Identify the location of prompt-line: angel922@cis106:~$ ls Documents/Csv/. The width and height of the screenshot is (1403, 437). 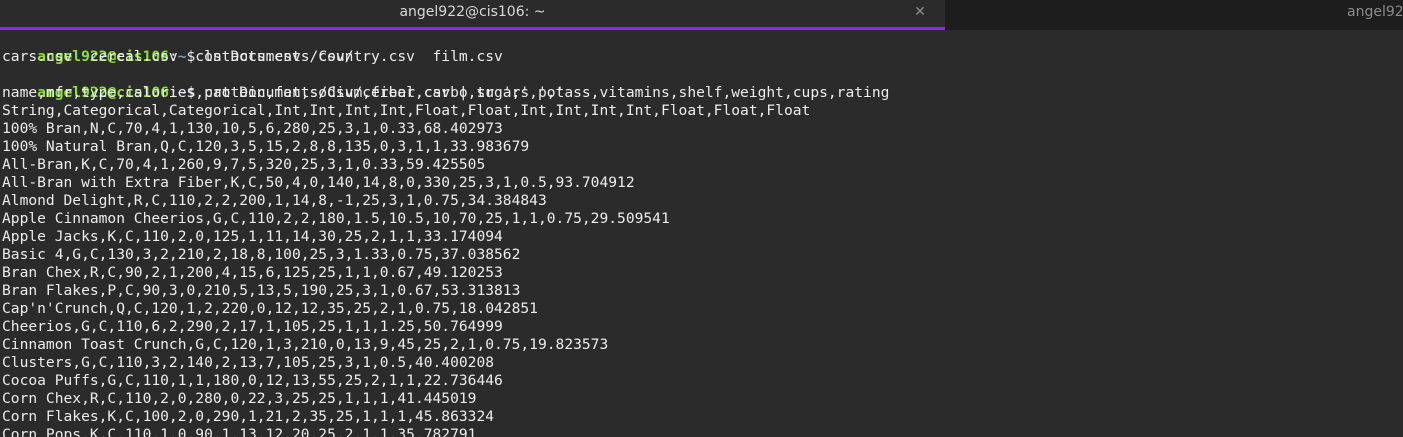
(177, 47).